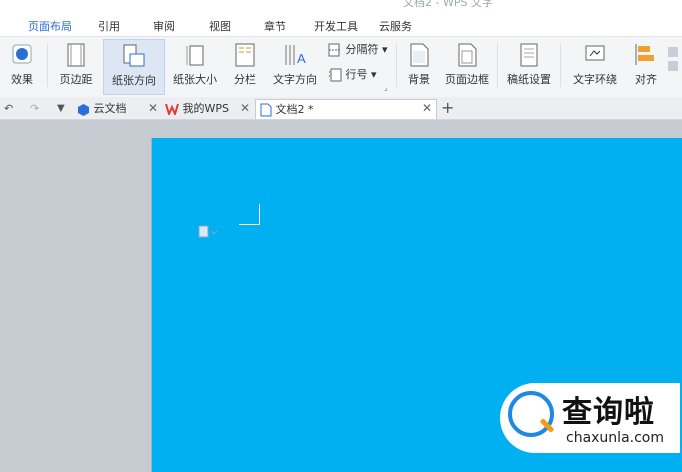 The width and height of the screenshot is (682, 472). Describe the element at coordinates (448, 4) in the screenshot. I see `window-title: 文档2 - WPS 文字` at that location.